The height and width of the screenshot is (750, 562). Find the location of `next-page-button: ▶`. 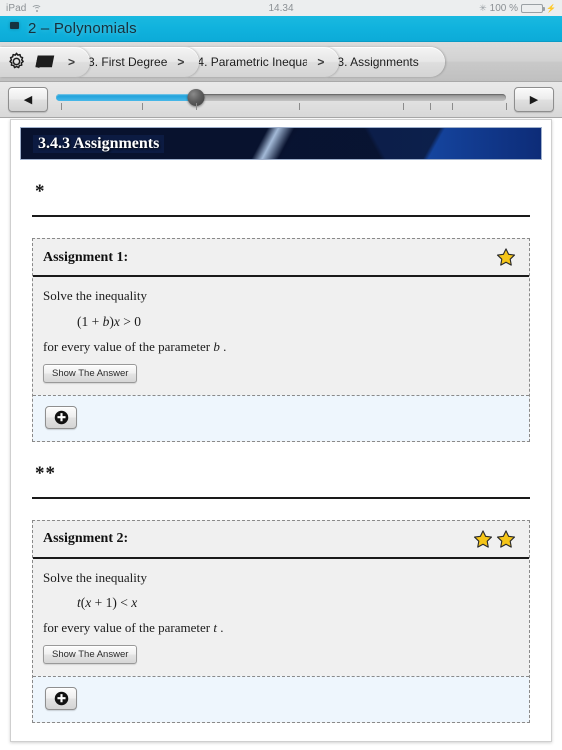

next-page-button: ▶ is located at coordinates (534, 99).